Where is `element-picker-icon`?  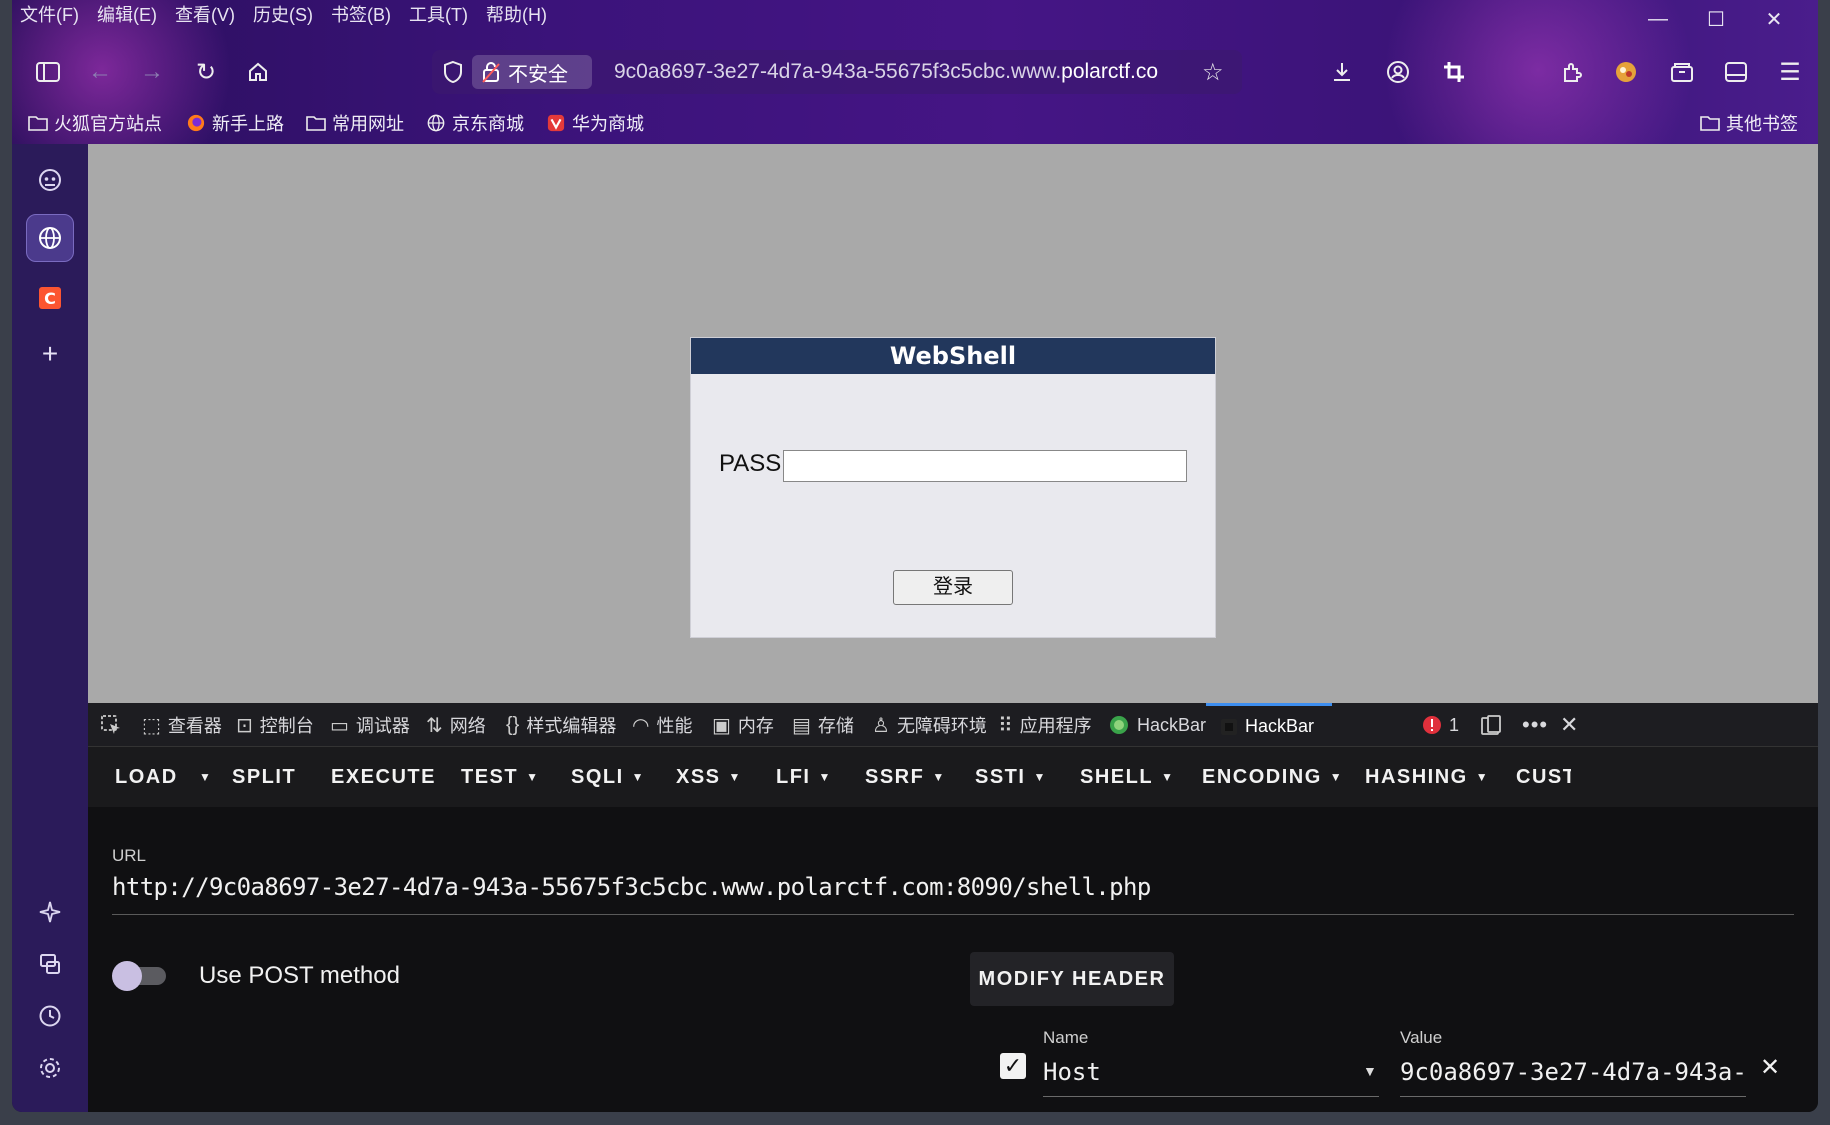
element-picker-icon is located at coordinates (111, 725).